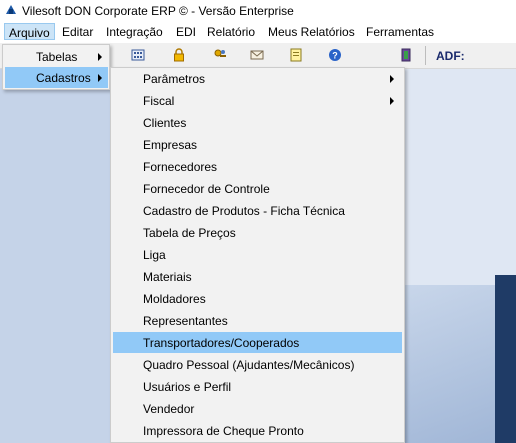 The image size is (516, 443). What do you see at coordinates (63, 78) in the screenshot?
I see `menu-item-label: Cadastros` at bounding box center [63, 78].